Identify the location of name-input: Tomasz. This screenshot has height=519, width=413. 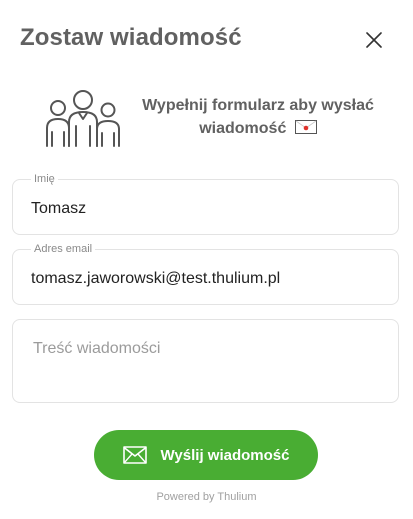
(58, 209).